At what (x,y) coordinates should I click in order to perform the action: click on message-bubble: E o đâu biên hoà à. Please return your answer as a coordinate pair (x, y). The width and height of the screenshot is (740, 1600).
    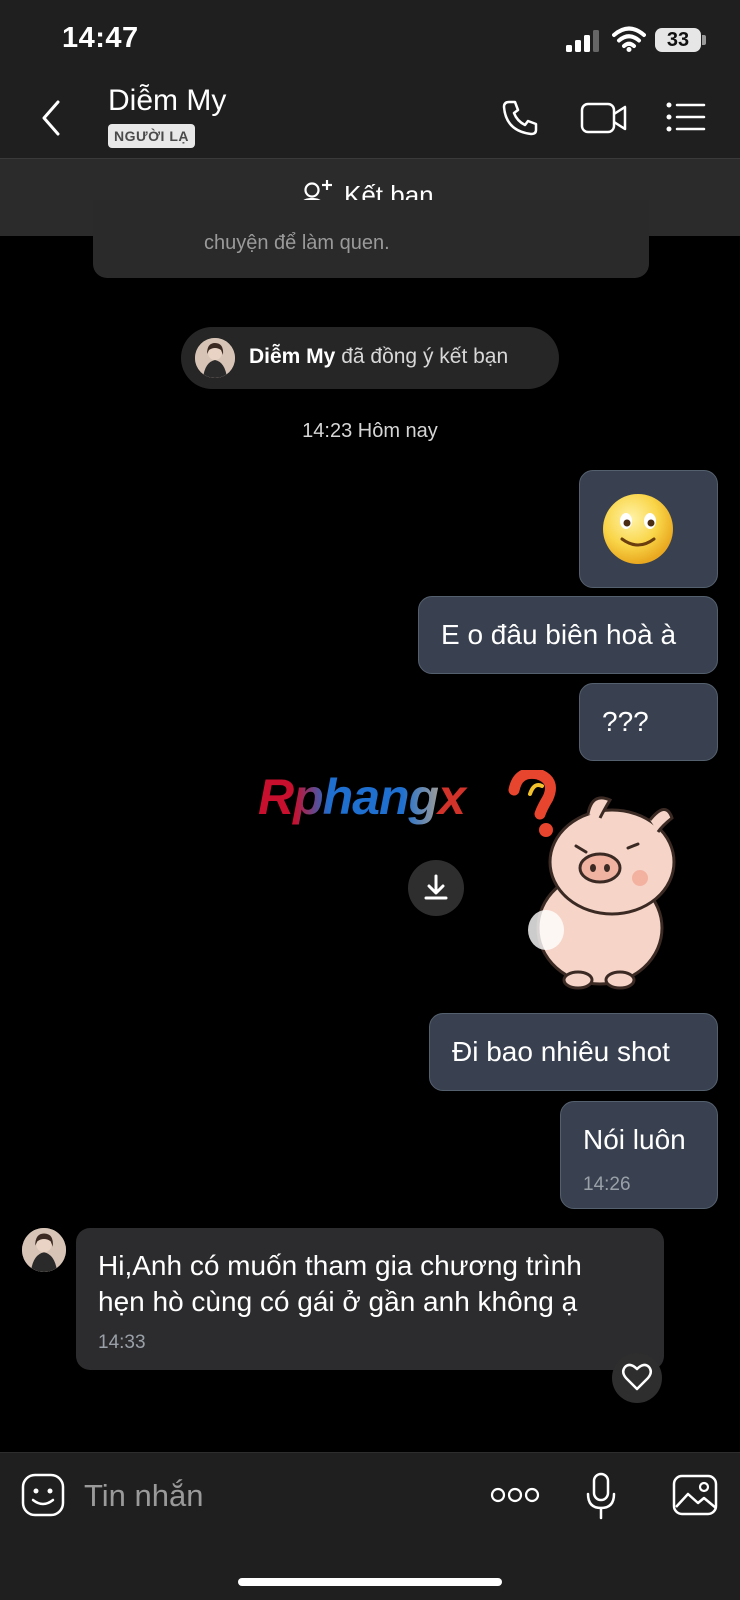
    Looking at the image, I should click on (568, 635).